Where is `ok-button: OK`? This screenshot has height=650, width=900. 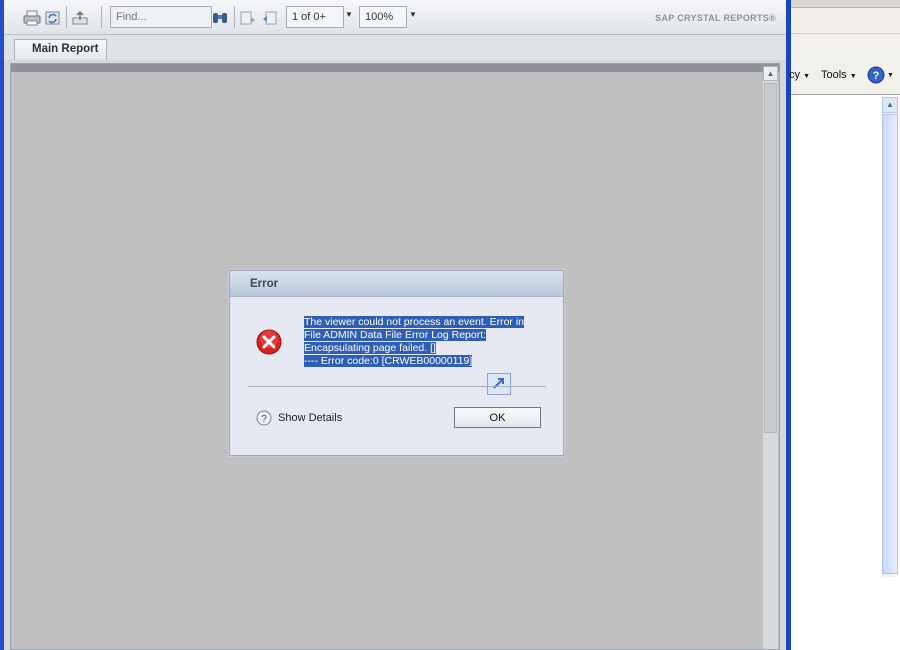 ok-button: OK is located at coordinates (497, 417).